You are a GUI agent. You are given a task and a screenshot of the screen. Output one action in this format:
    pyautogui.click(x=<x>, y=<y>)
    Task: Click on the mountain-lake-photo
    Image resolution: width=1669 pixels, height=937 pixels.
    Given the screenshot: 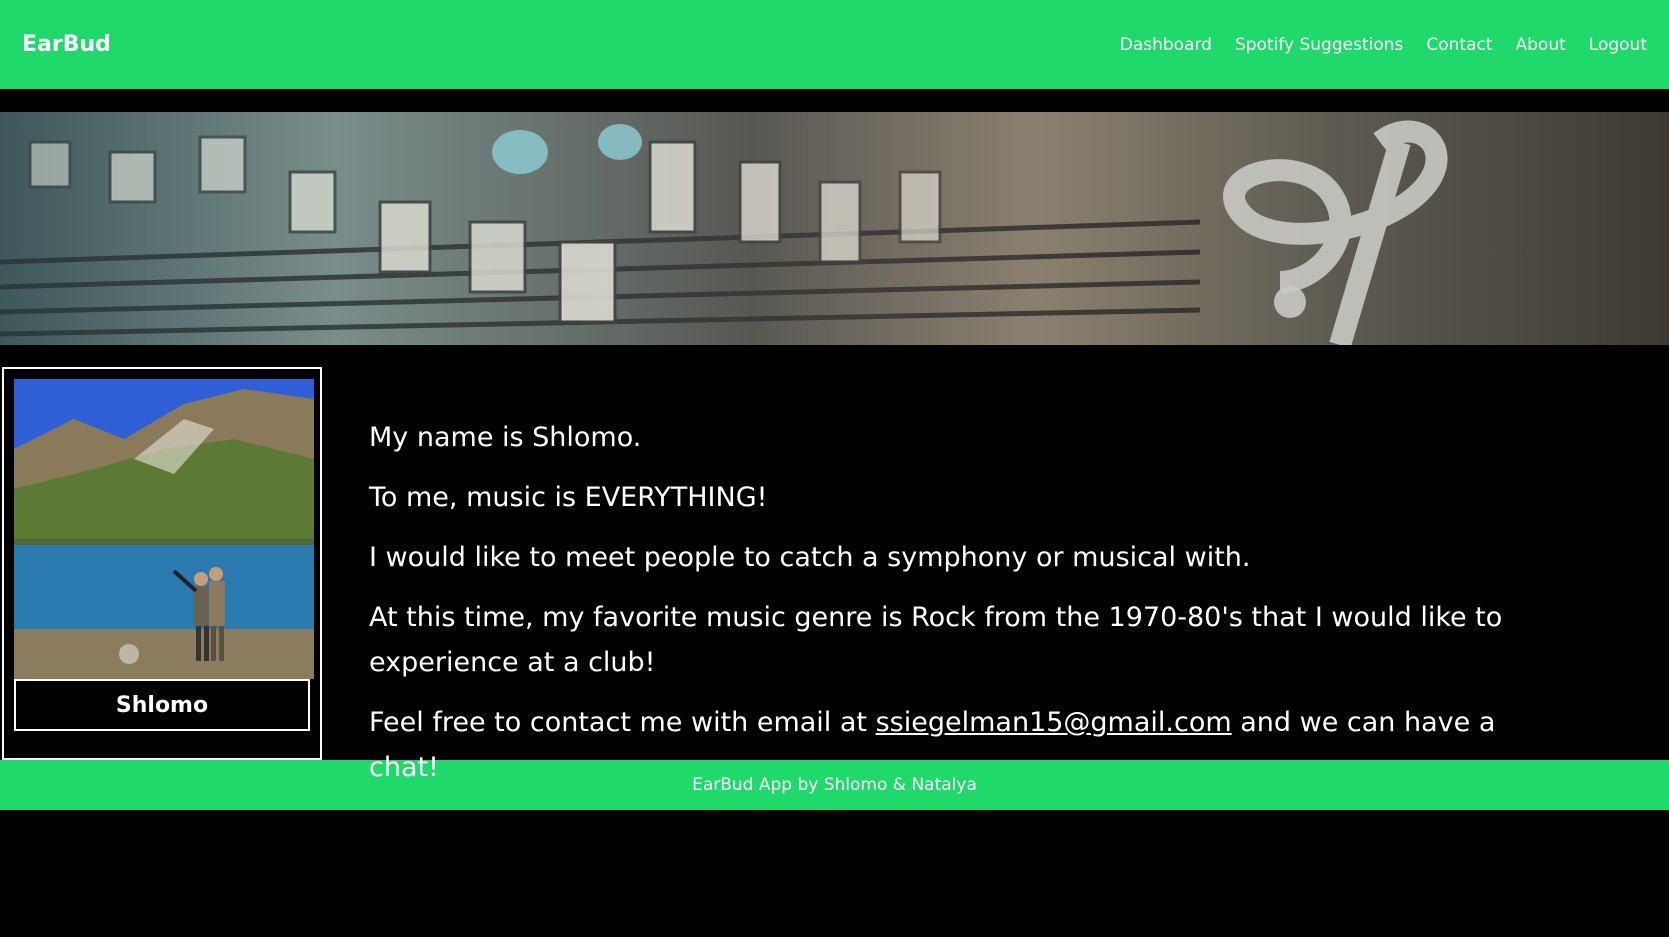 What is the action you would take?
    pyautogui.click(x=164, y=529)
    